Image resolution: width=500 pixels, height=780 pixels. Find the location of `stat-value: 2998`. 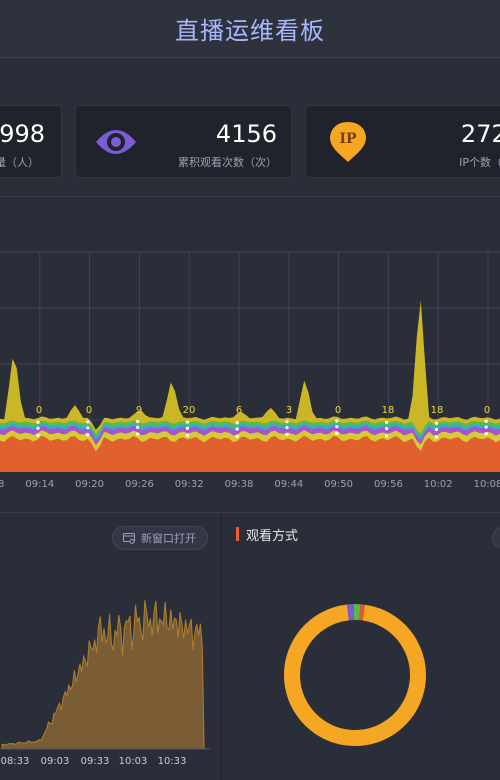

stat-value: 2998 is located at coordinates (22, 134).